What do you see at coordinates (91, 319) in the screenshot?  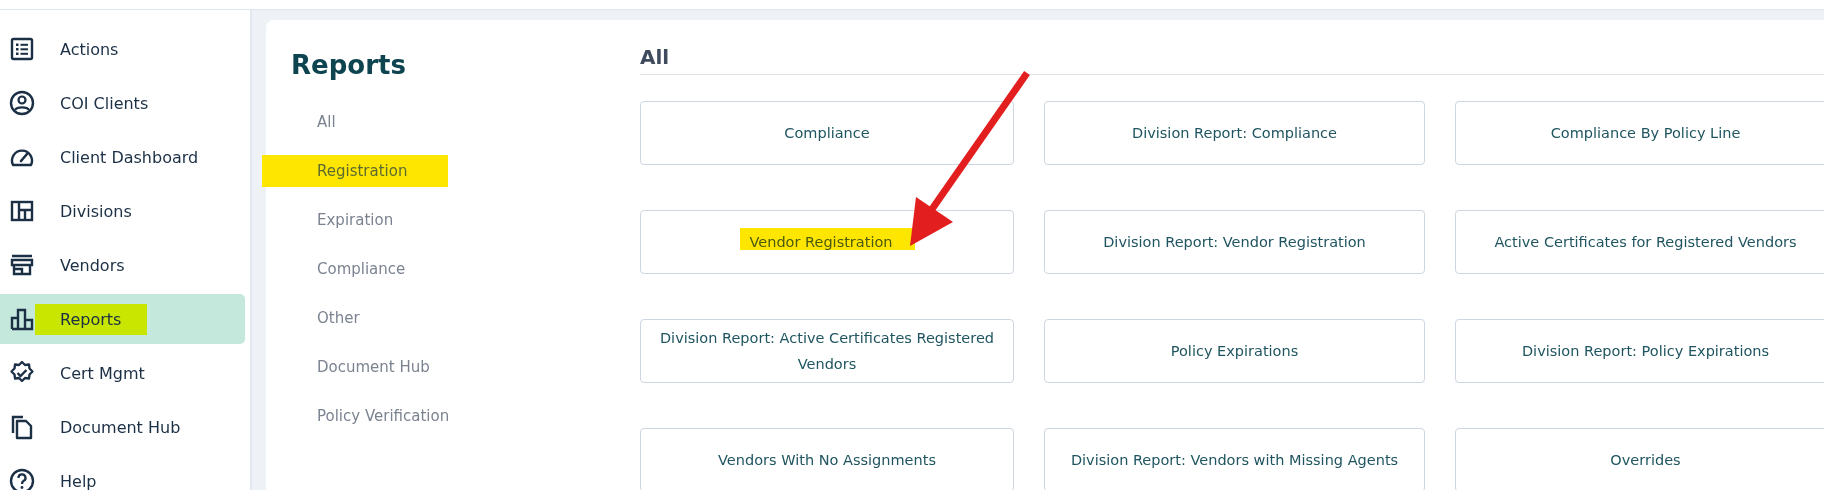 I see `nav-label: Reports` at bounding box center [91, 319].